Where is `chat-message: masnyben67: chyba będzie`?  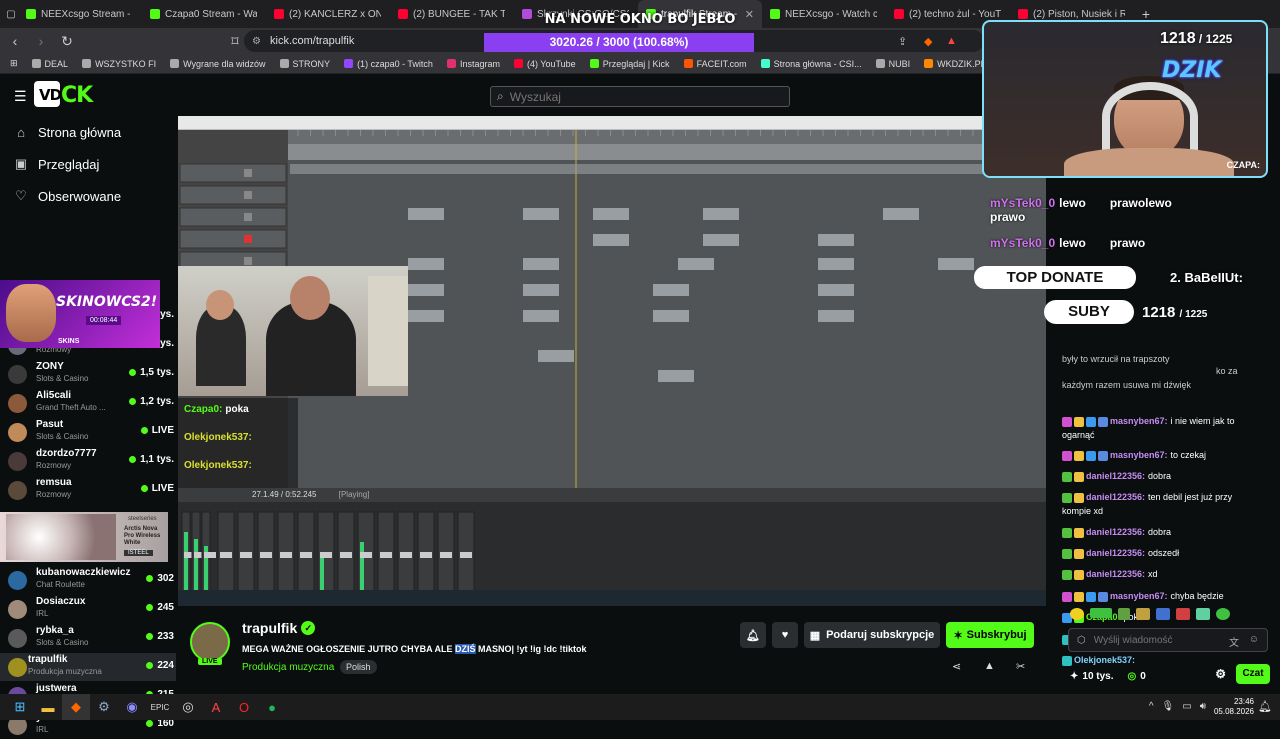
chat-message: masnyben67: chyba będzie is located at coordinates (1161, 596).